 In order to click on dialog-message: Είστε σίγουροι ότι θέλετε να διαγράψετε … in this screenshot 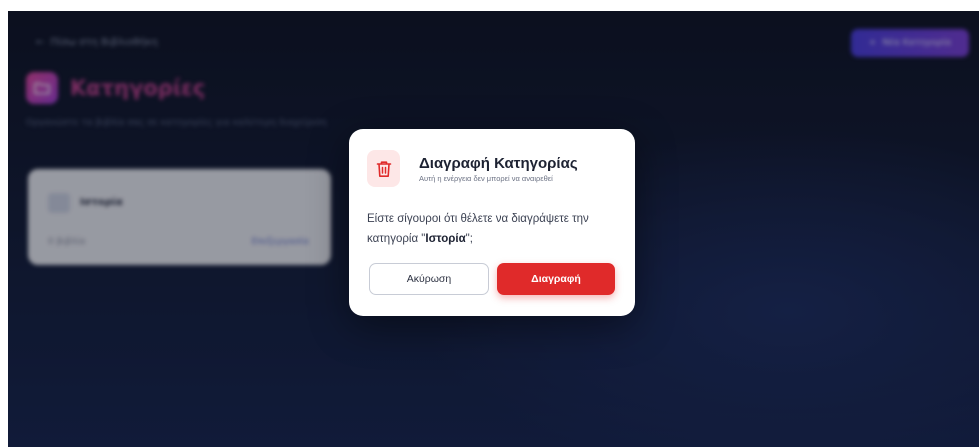, I will do `click(496, 229)`.